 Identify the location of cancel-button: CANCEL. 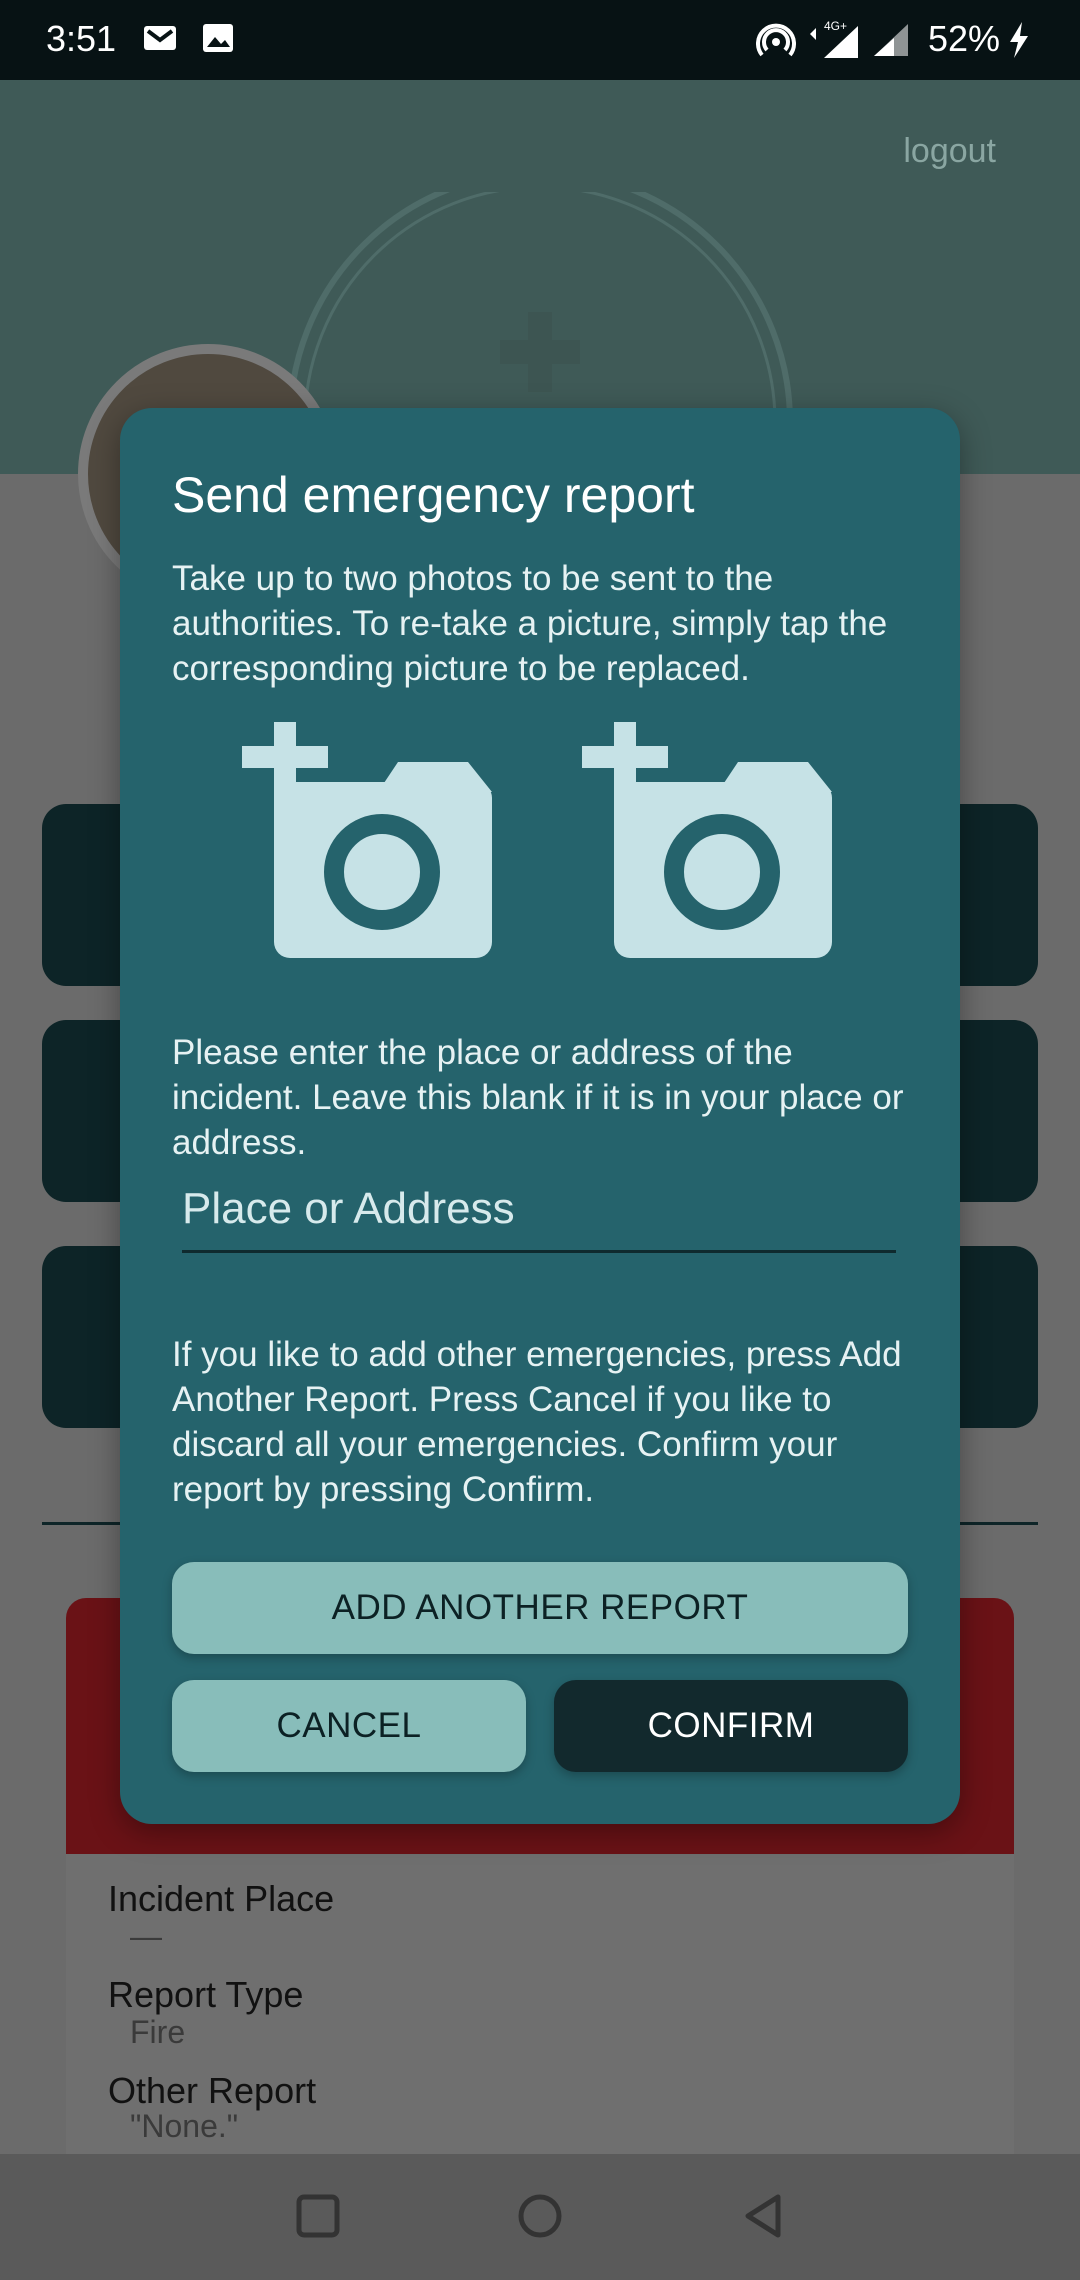
(349, 1726).